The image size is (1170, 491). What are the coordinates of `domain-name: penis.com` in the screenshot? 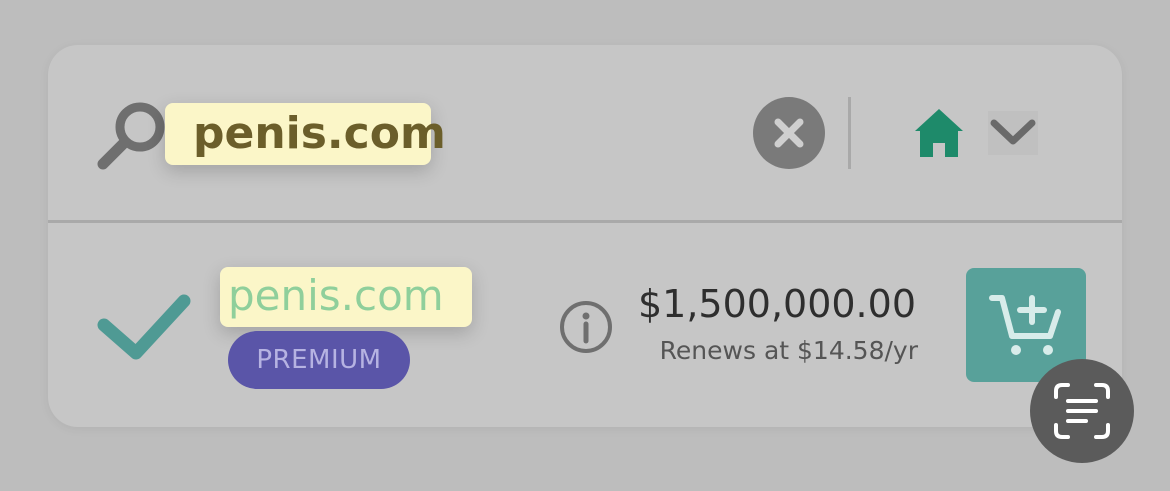 It's located at (336, 295).